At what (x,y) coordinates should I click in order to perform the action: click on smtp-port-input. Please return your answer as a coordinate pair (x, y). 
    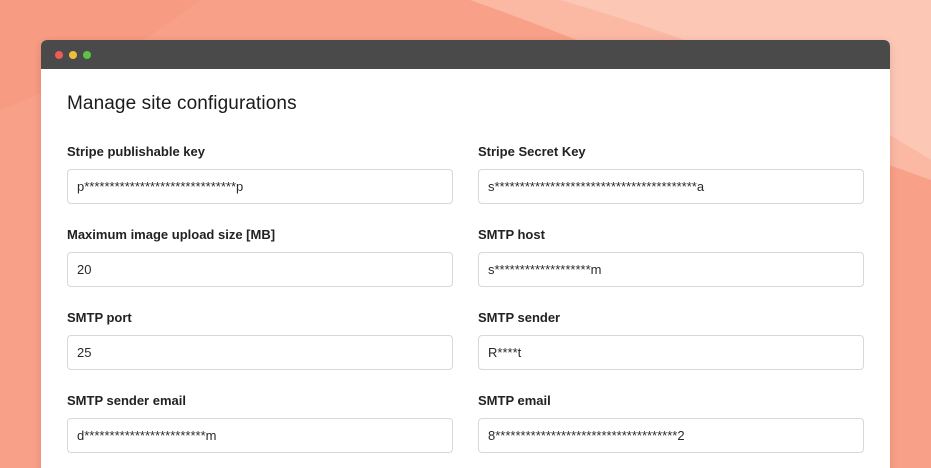
    Looking at the image, I should click on (260, 352).